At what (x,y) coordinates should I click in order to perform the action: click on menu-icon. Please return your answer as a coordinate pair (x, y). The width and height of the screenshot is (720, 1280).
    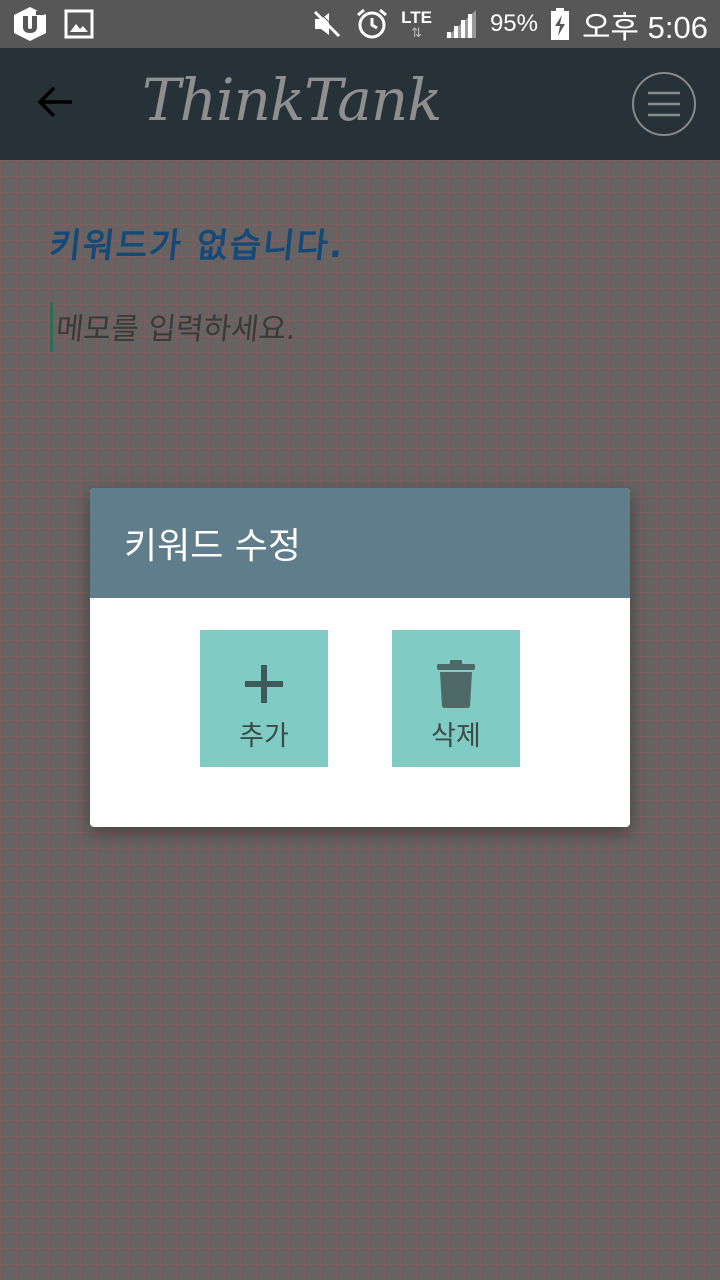
    Looking at the image, I should click on (664, 104).